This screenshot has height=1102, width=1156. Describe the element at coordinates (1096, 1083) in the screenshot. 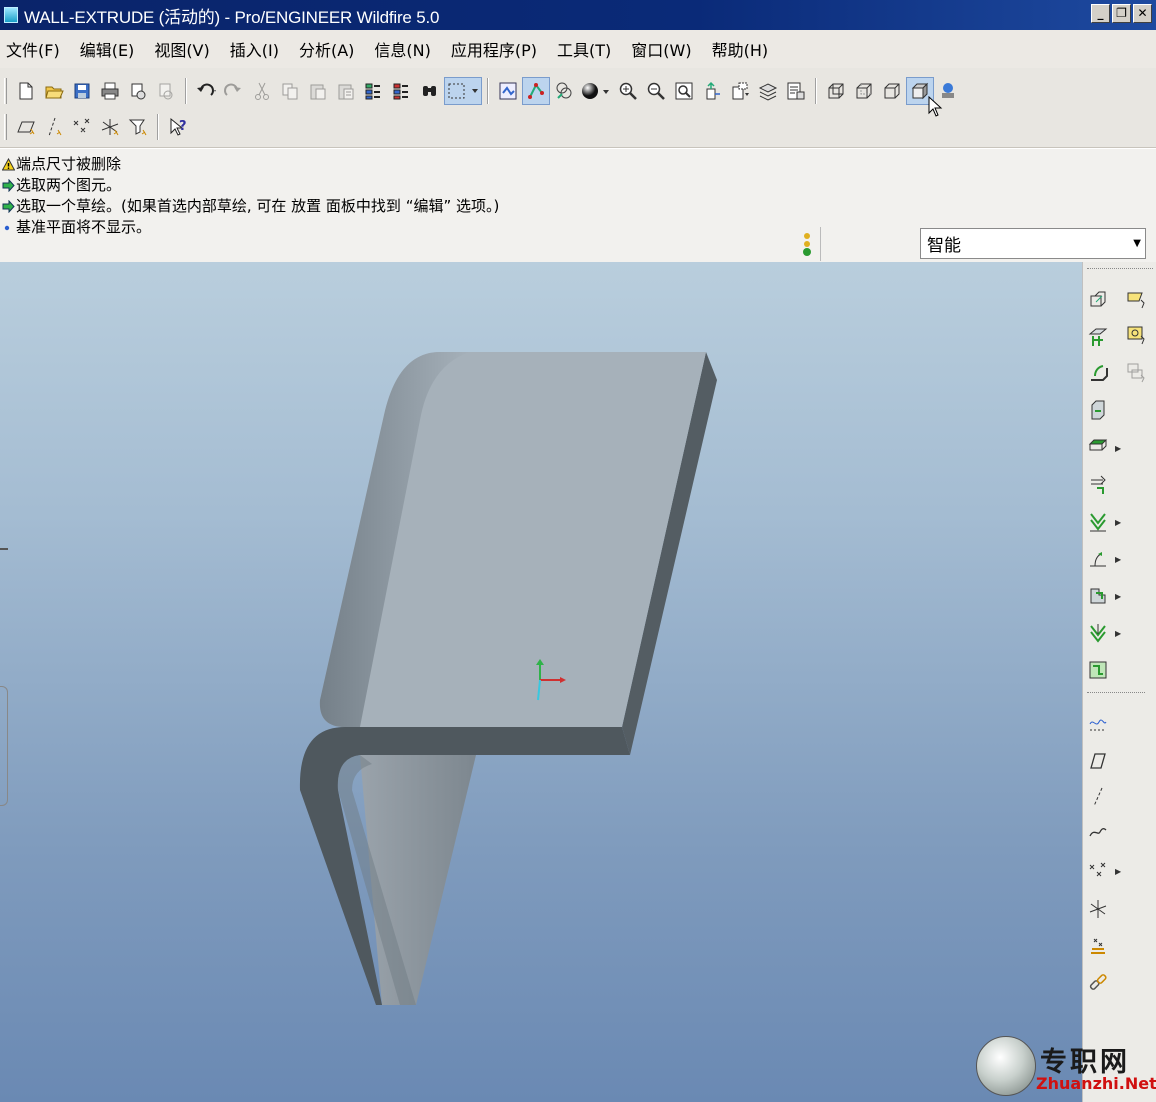

I see `watermark-english: Zhuanzhi.Net` at that location.